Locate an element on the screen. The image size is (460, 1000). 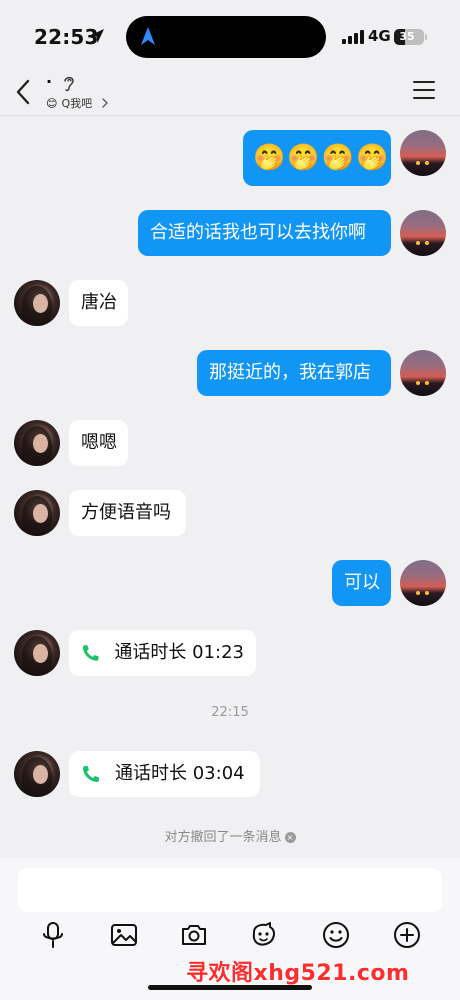
call-duration: 通话时长 01:23 is located at coordinates (179, 652).